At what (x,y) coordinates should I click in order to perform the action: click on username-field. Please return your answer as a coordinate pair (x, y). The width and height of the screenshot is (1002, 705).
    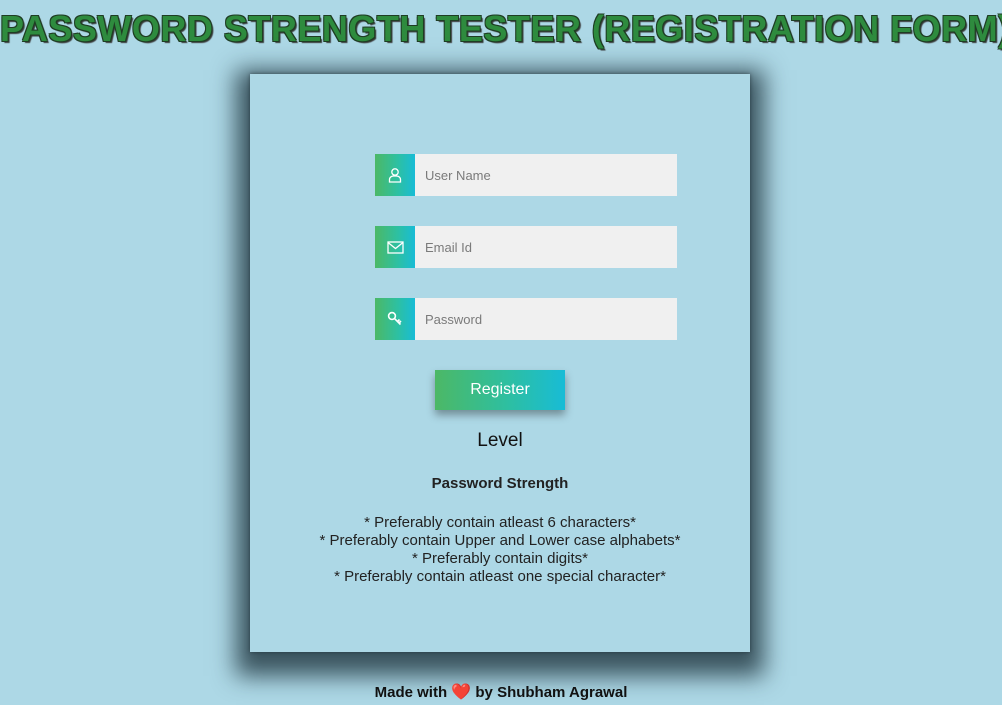
    Looking at the image, I should click on (526, 175).